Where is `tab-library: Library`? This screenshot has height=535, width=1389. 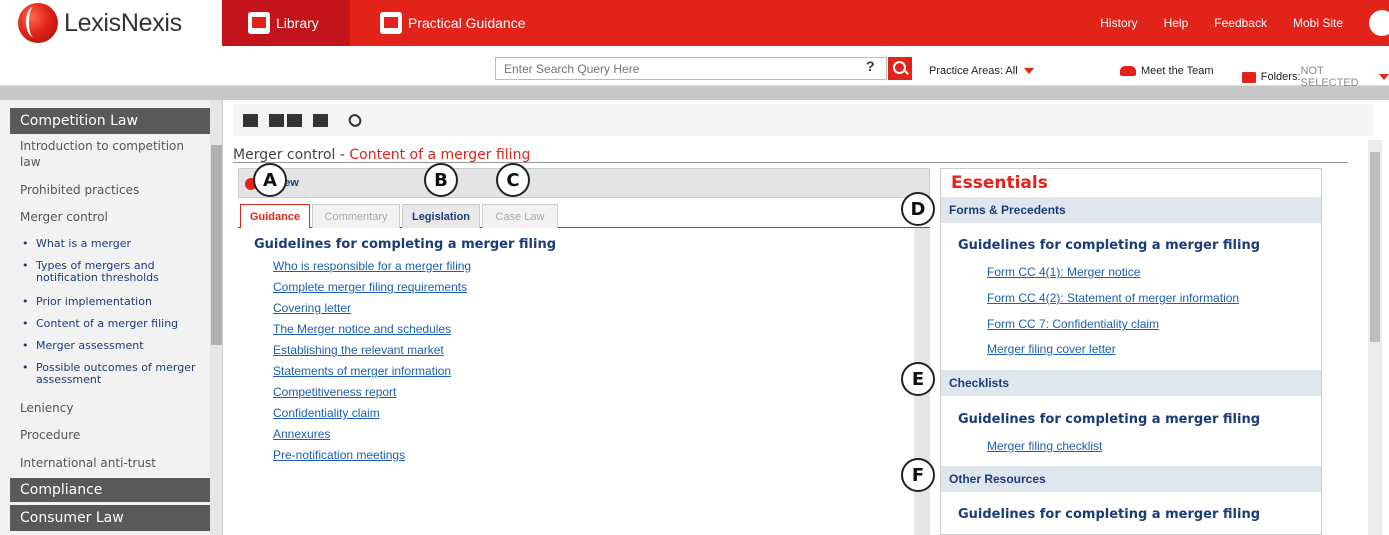
tab-library: Library is located at coordinates (286, 23).